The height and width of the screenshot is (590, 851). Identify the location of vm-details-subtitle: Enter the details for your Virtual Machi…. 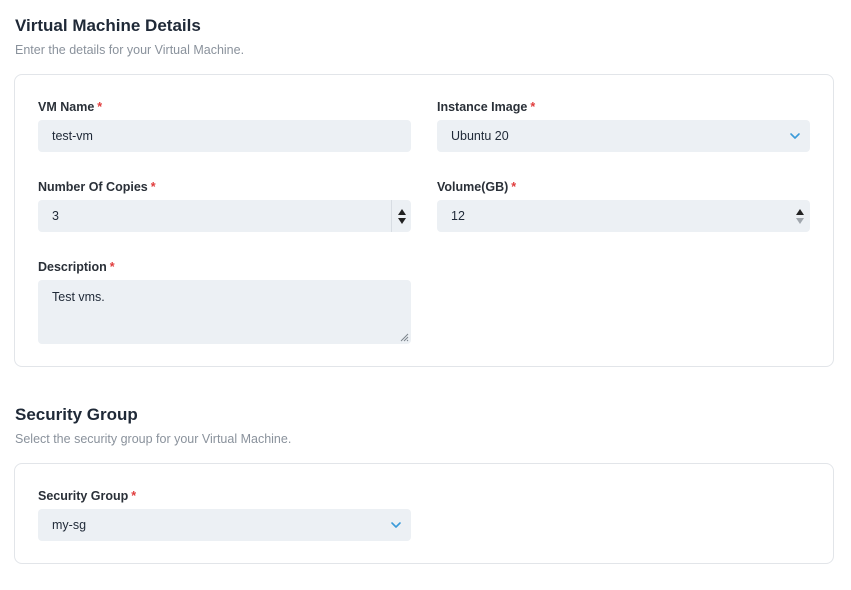
(130, 50).